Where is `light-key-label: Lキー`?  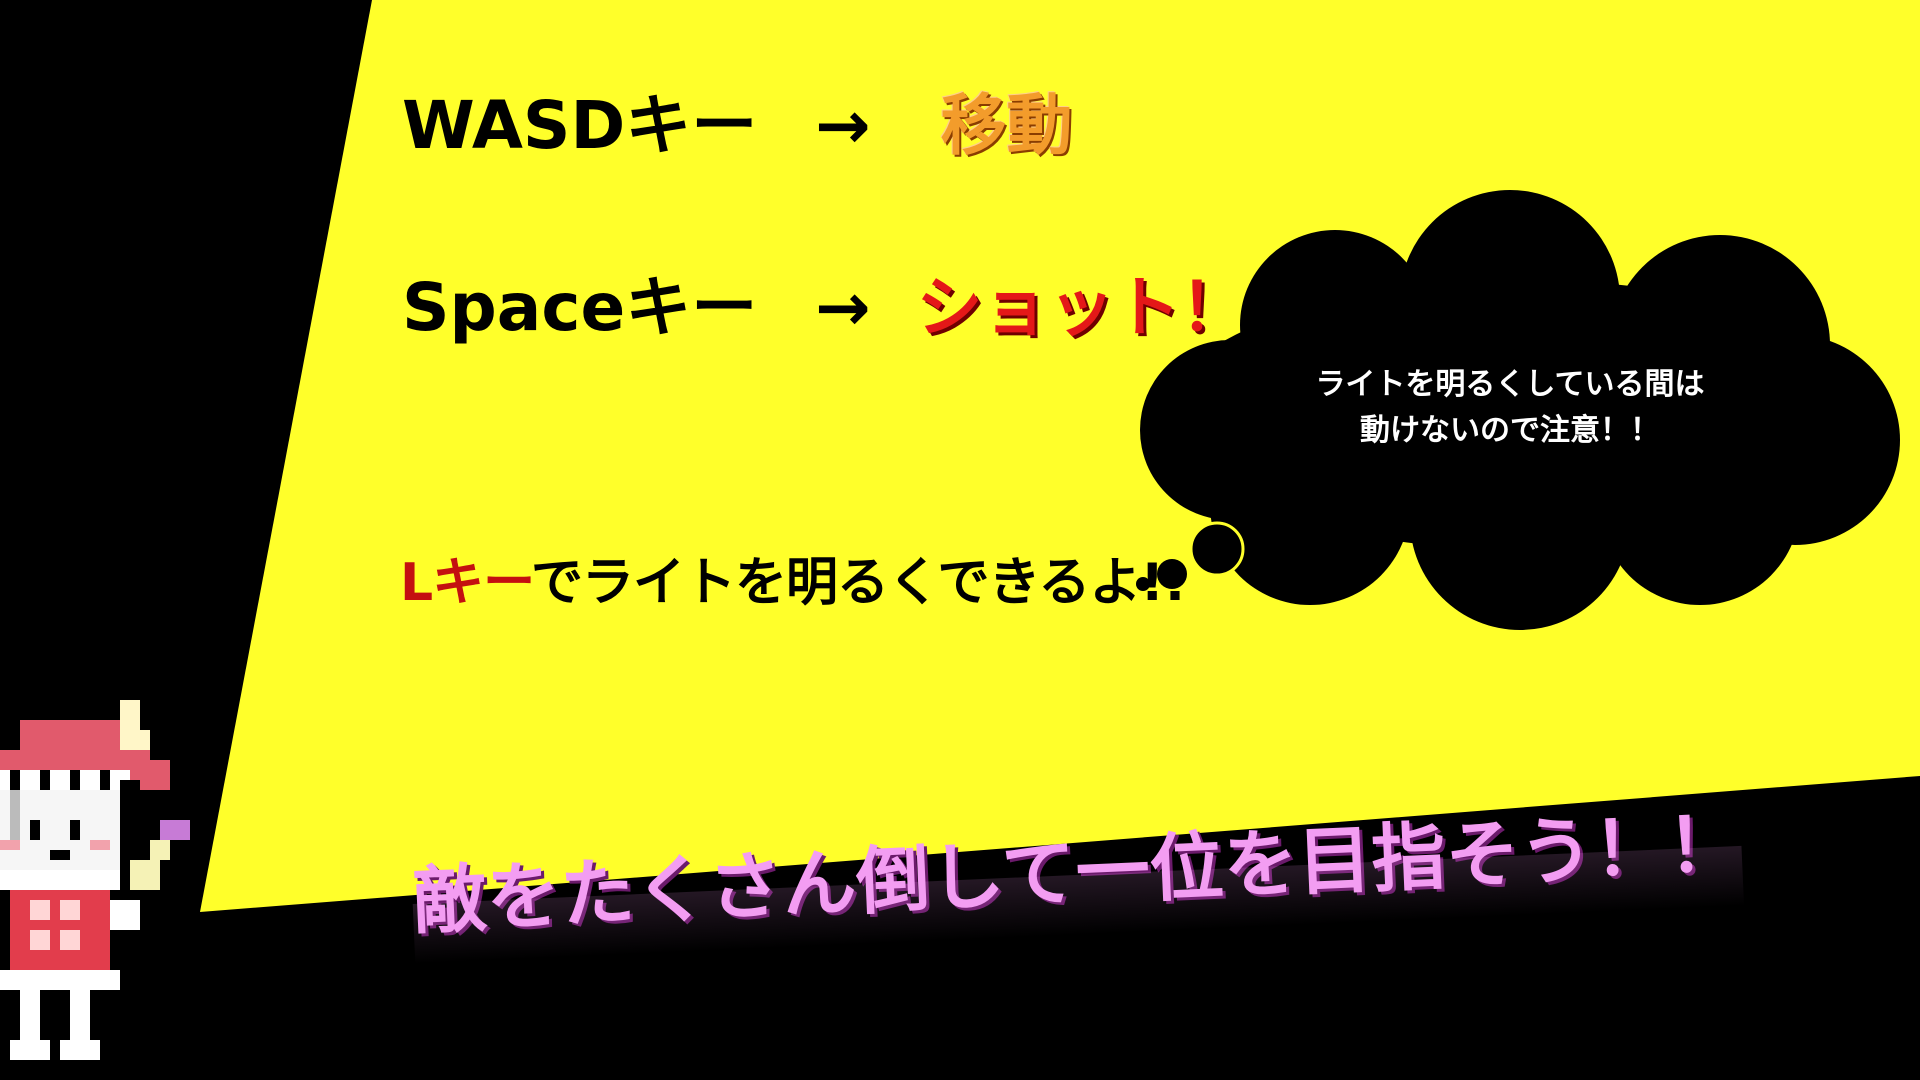 light-key-label: Lキー is located at coordinates (466, 583).